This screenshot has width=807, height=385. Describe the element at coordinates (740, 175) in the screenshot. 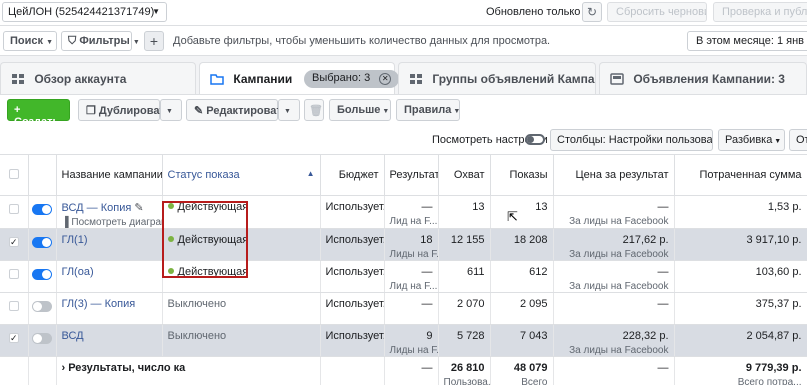

I see `col-amount-spent: Потраченная сумма` at that location.